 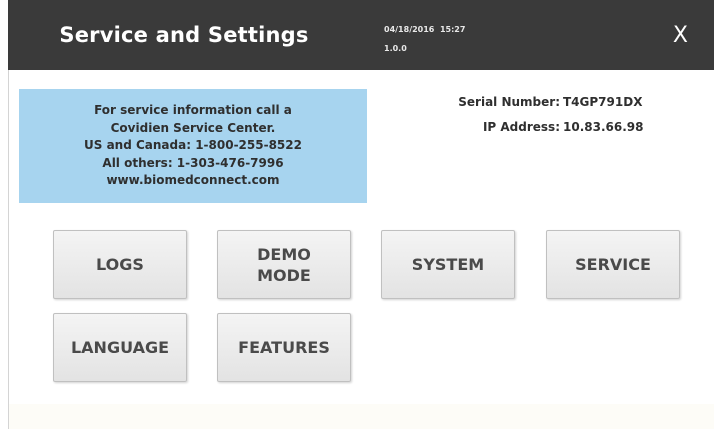 What do you see at coordinates (193, 110) in the screenshot?
I see `service-info-line: For service information call a` at bounding box center [193, 110].